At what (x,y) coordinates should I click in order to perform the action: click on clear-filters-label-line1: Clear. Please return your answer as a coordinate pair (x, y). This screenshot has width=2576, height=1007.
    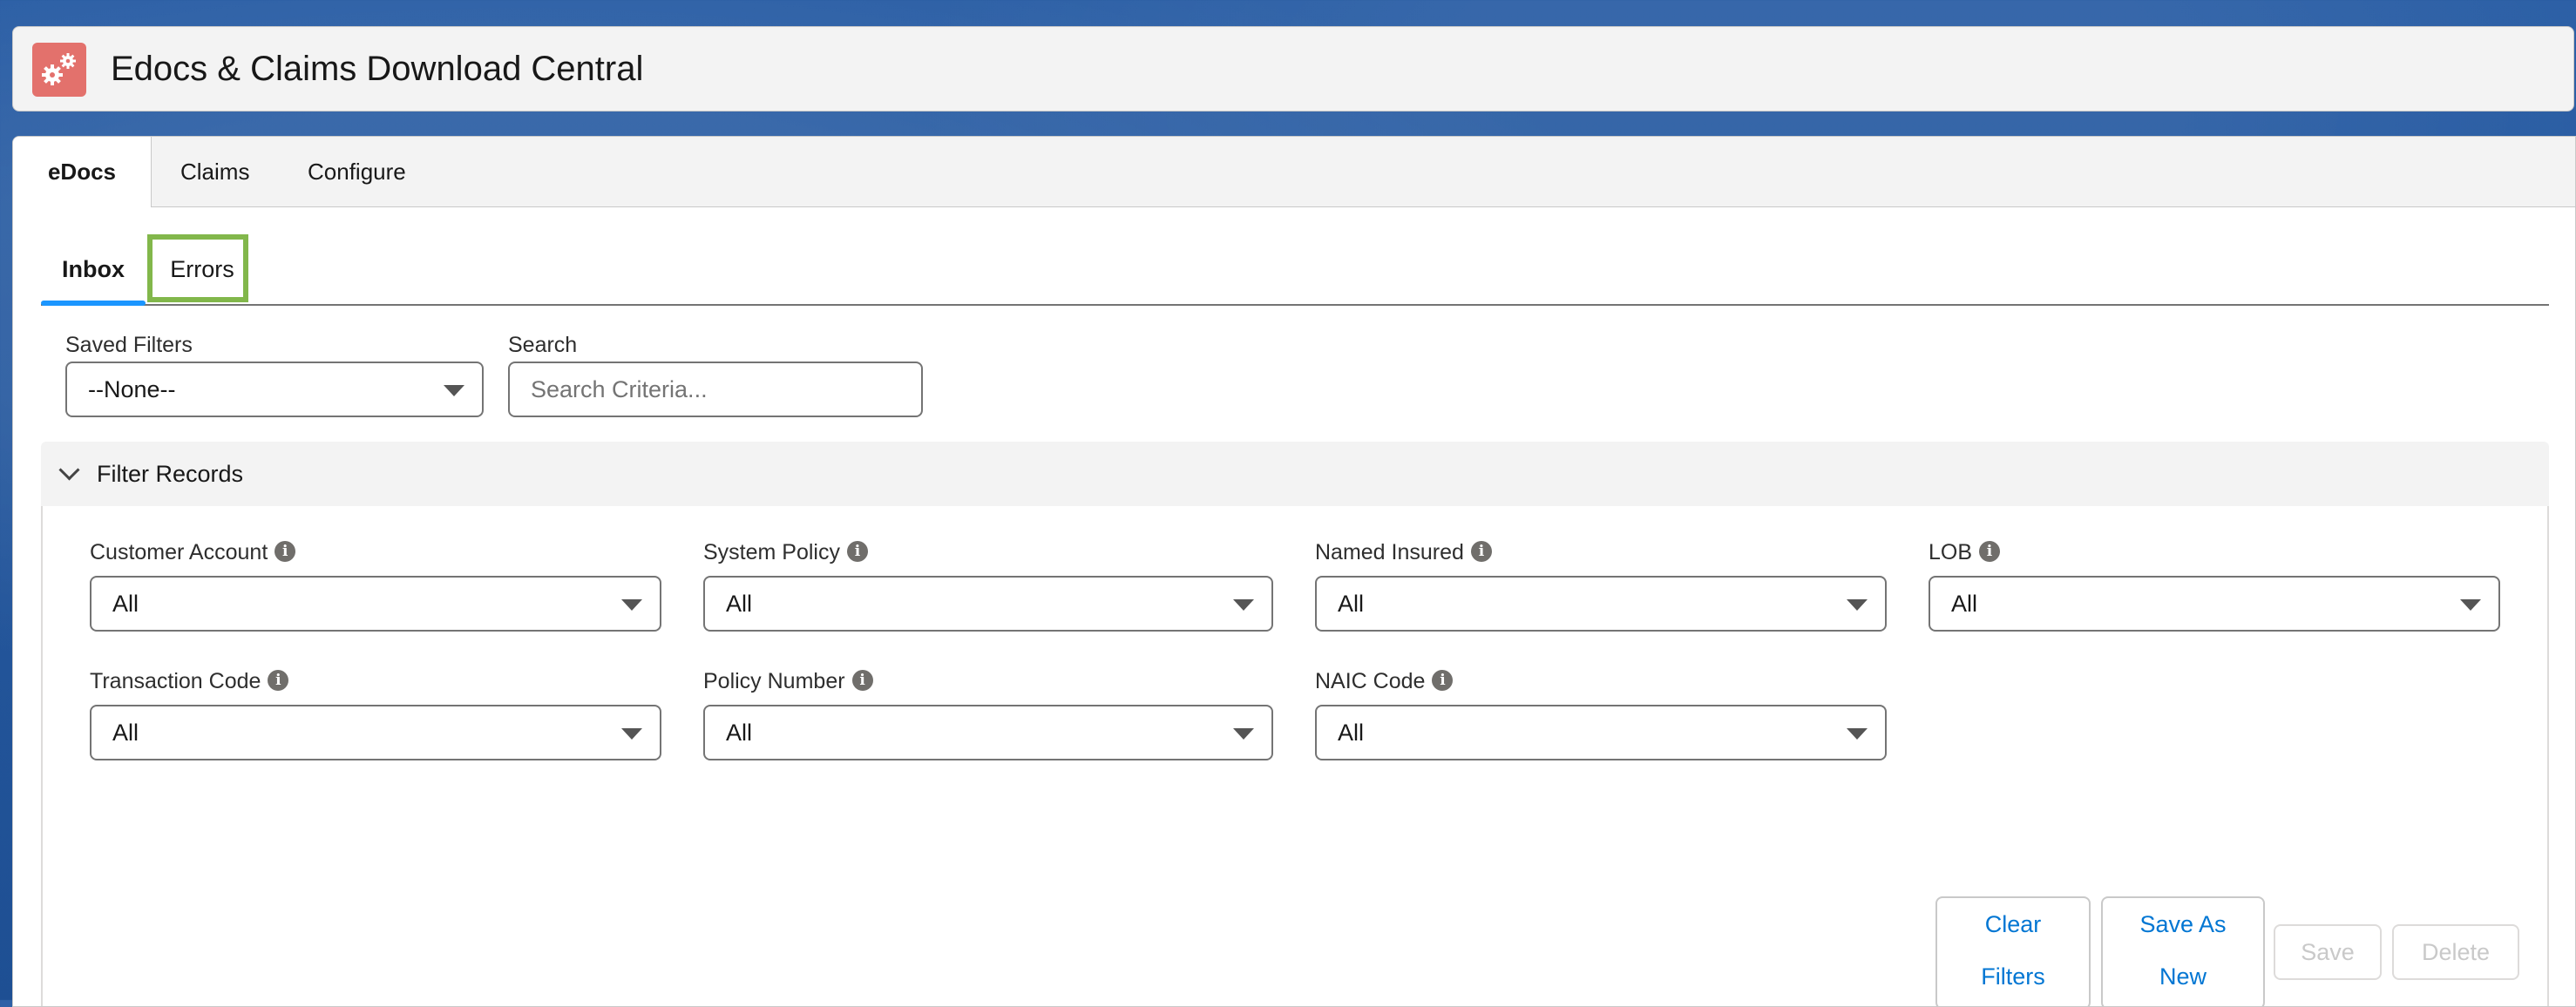
    Looking at the image, I should click on (2013, 924).